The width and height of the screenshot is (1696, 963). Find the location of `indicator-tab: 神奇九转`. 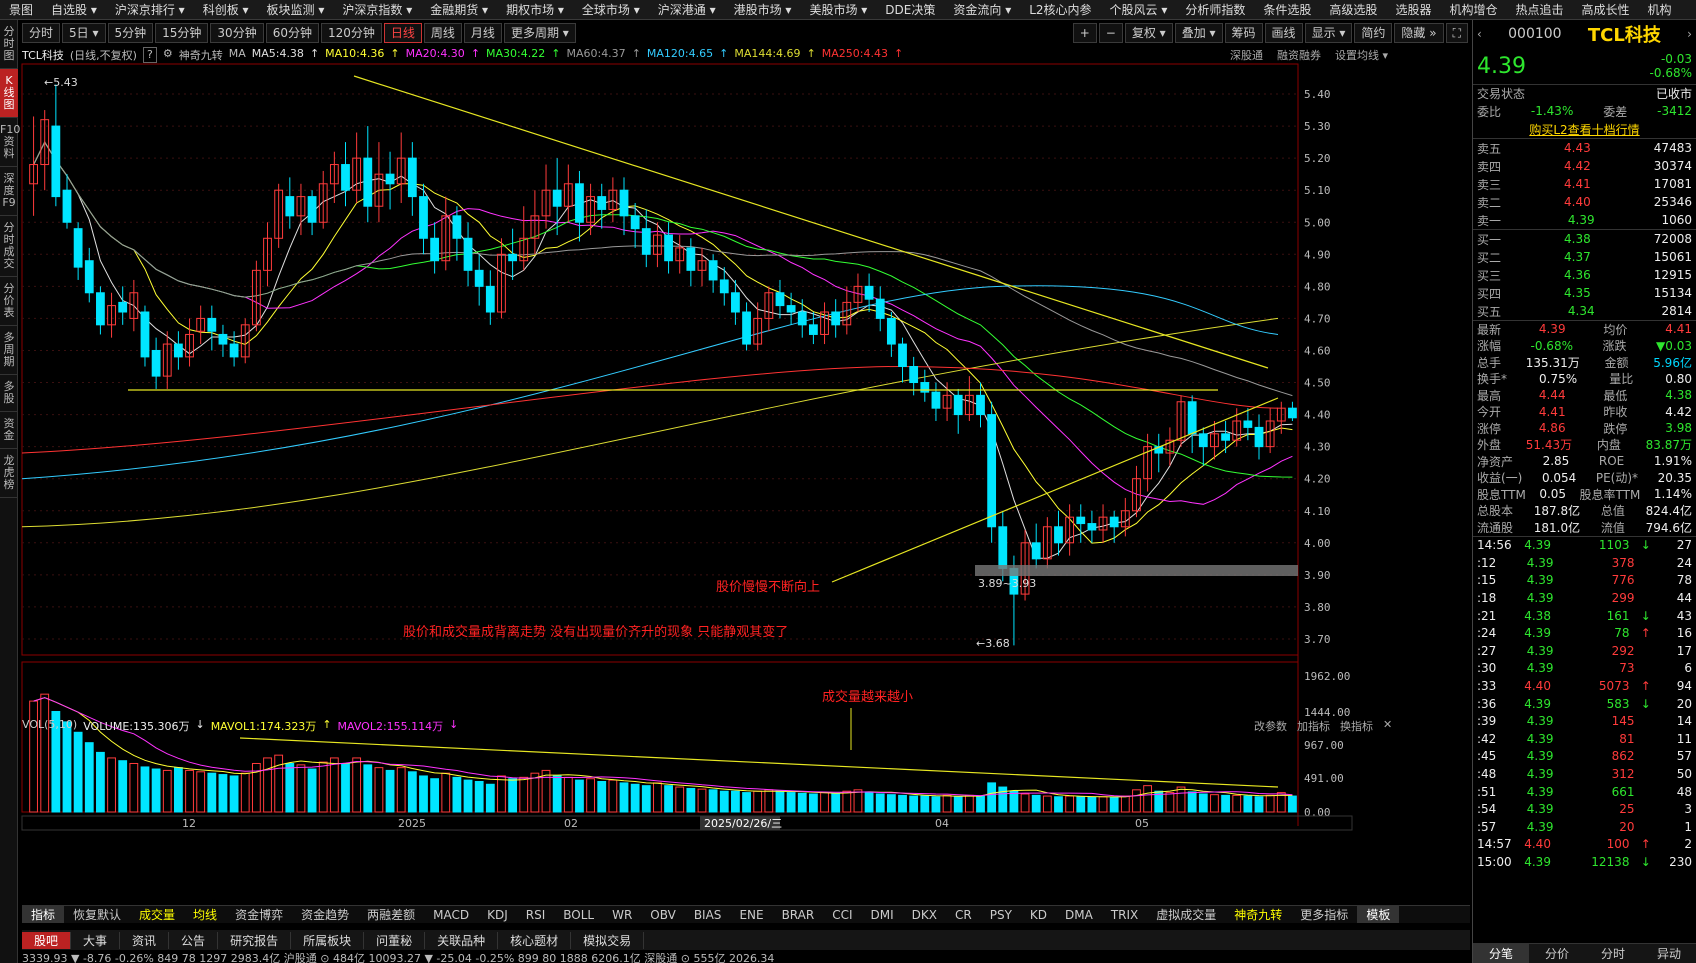

indicator-tab: 神奇九转 is located at coordinates (1258, 914).